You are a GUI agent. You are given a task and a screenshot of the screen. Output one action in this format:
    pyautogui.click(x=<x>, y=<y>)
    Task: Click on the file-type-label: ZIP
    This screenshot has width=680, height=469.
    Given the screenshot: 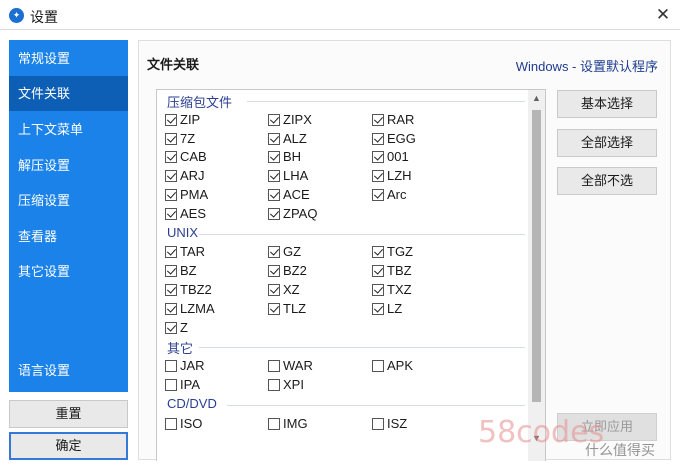 What is the action you would take?
    pyautogui.click(x=190, y=119)
    